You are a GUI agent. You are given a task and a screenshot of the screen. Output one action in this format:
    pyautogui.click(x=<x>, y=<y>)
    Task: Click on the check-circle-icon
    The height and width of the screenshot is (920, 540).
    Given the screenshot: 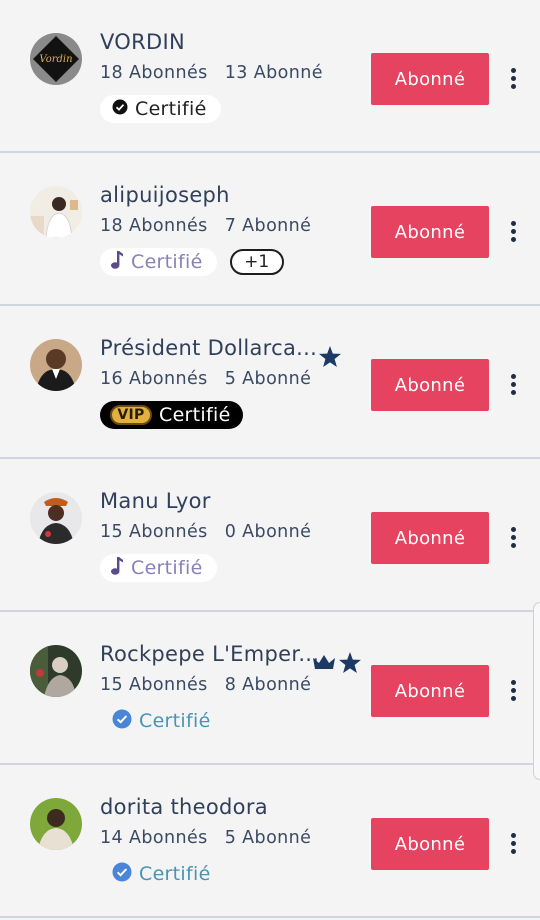 What is the action you would take?
    pyautogui.click(x=120, y=109)
    